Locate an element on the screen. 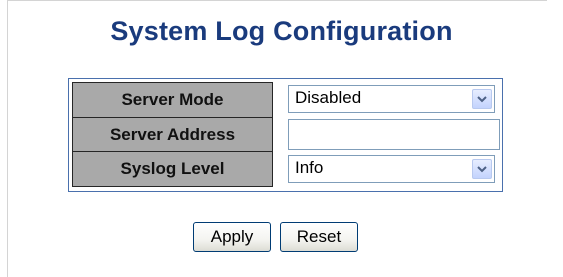 The image size is (563, 277). server-mode-value: Disabled is located at coordinates (328, 97).